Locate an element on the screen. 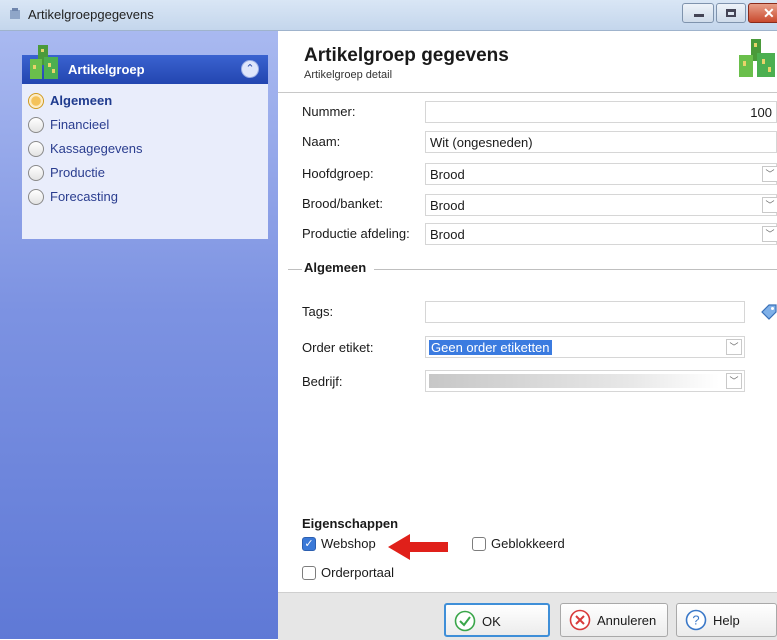 The image size is (777, 640). header-divider is located at coordinates (527, 92).